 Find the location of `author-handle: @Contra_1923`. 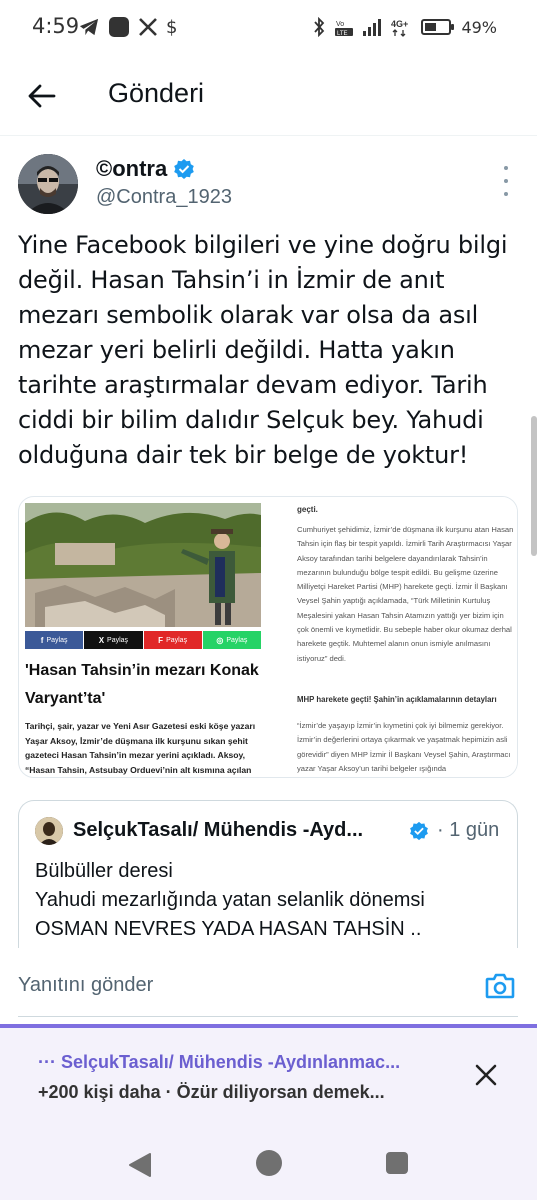

author-handle: @Contra_1923 is located at coordinates (164, 197).